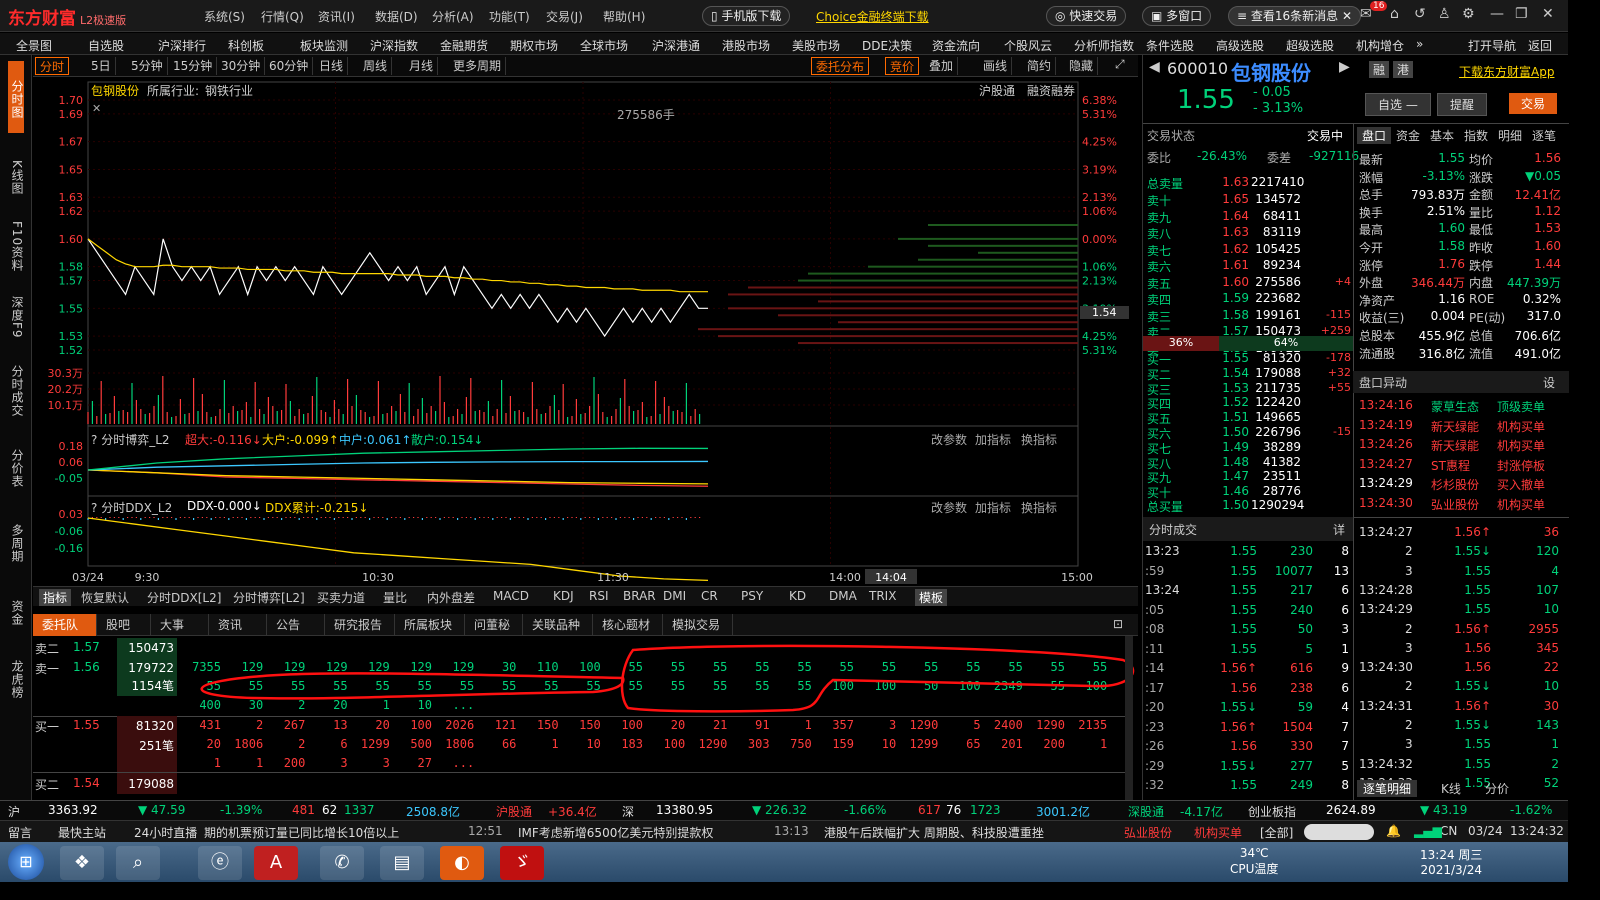 The image size is (1600, 900). Describe the element at coordinates (16, 466) in the screenshot. I see `leftbar-tab: 分价表` at that location.